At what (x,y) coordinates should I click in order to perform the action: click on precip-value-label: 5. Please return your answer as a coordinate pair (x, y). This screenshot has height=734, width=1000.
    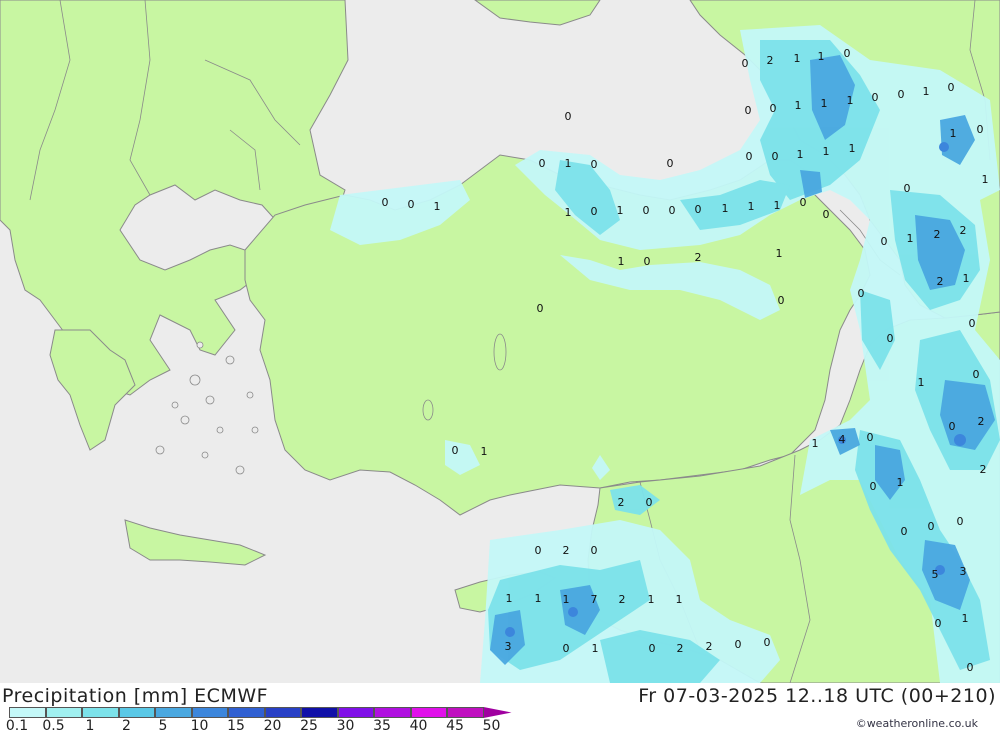
    Looking at the image, I should click on (935, 574).